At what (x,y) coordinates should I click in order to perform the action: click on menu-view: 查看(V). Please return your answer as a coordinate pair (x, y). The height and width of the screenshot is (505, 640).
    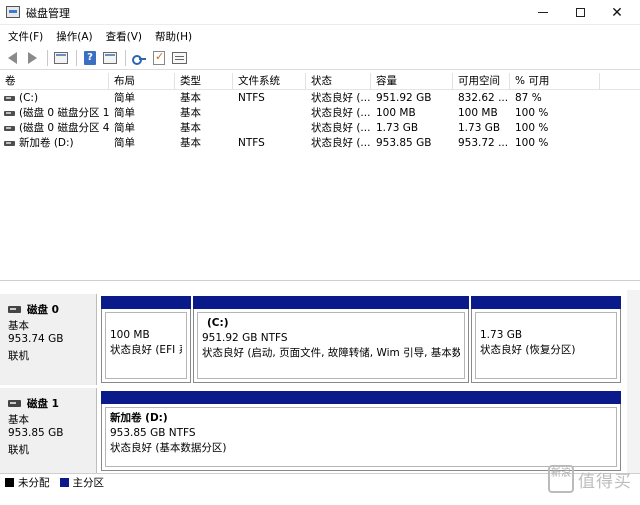
    Looking at the image, I should click on (124, 36).